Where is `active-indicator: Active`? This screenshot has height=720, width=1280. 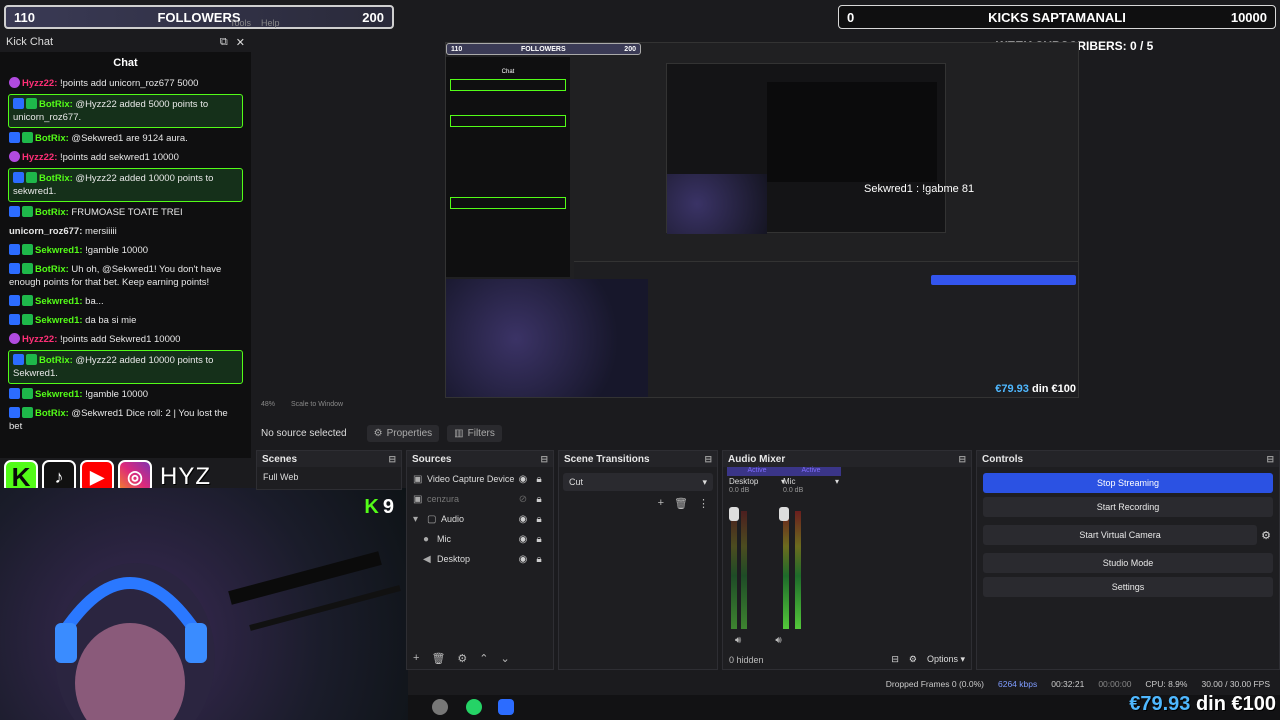
active-indicator: Active is located at coordinates (757, 471).